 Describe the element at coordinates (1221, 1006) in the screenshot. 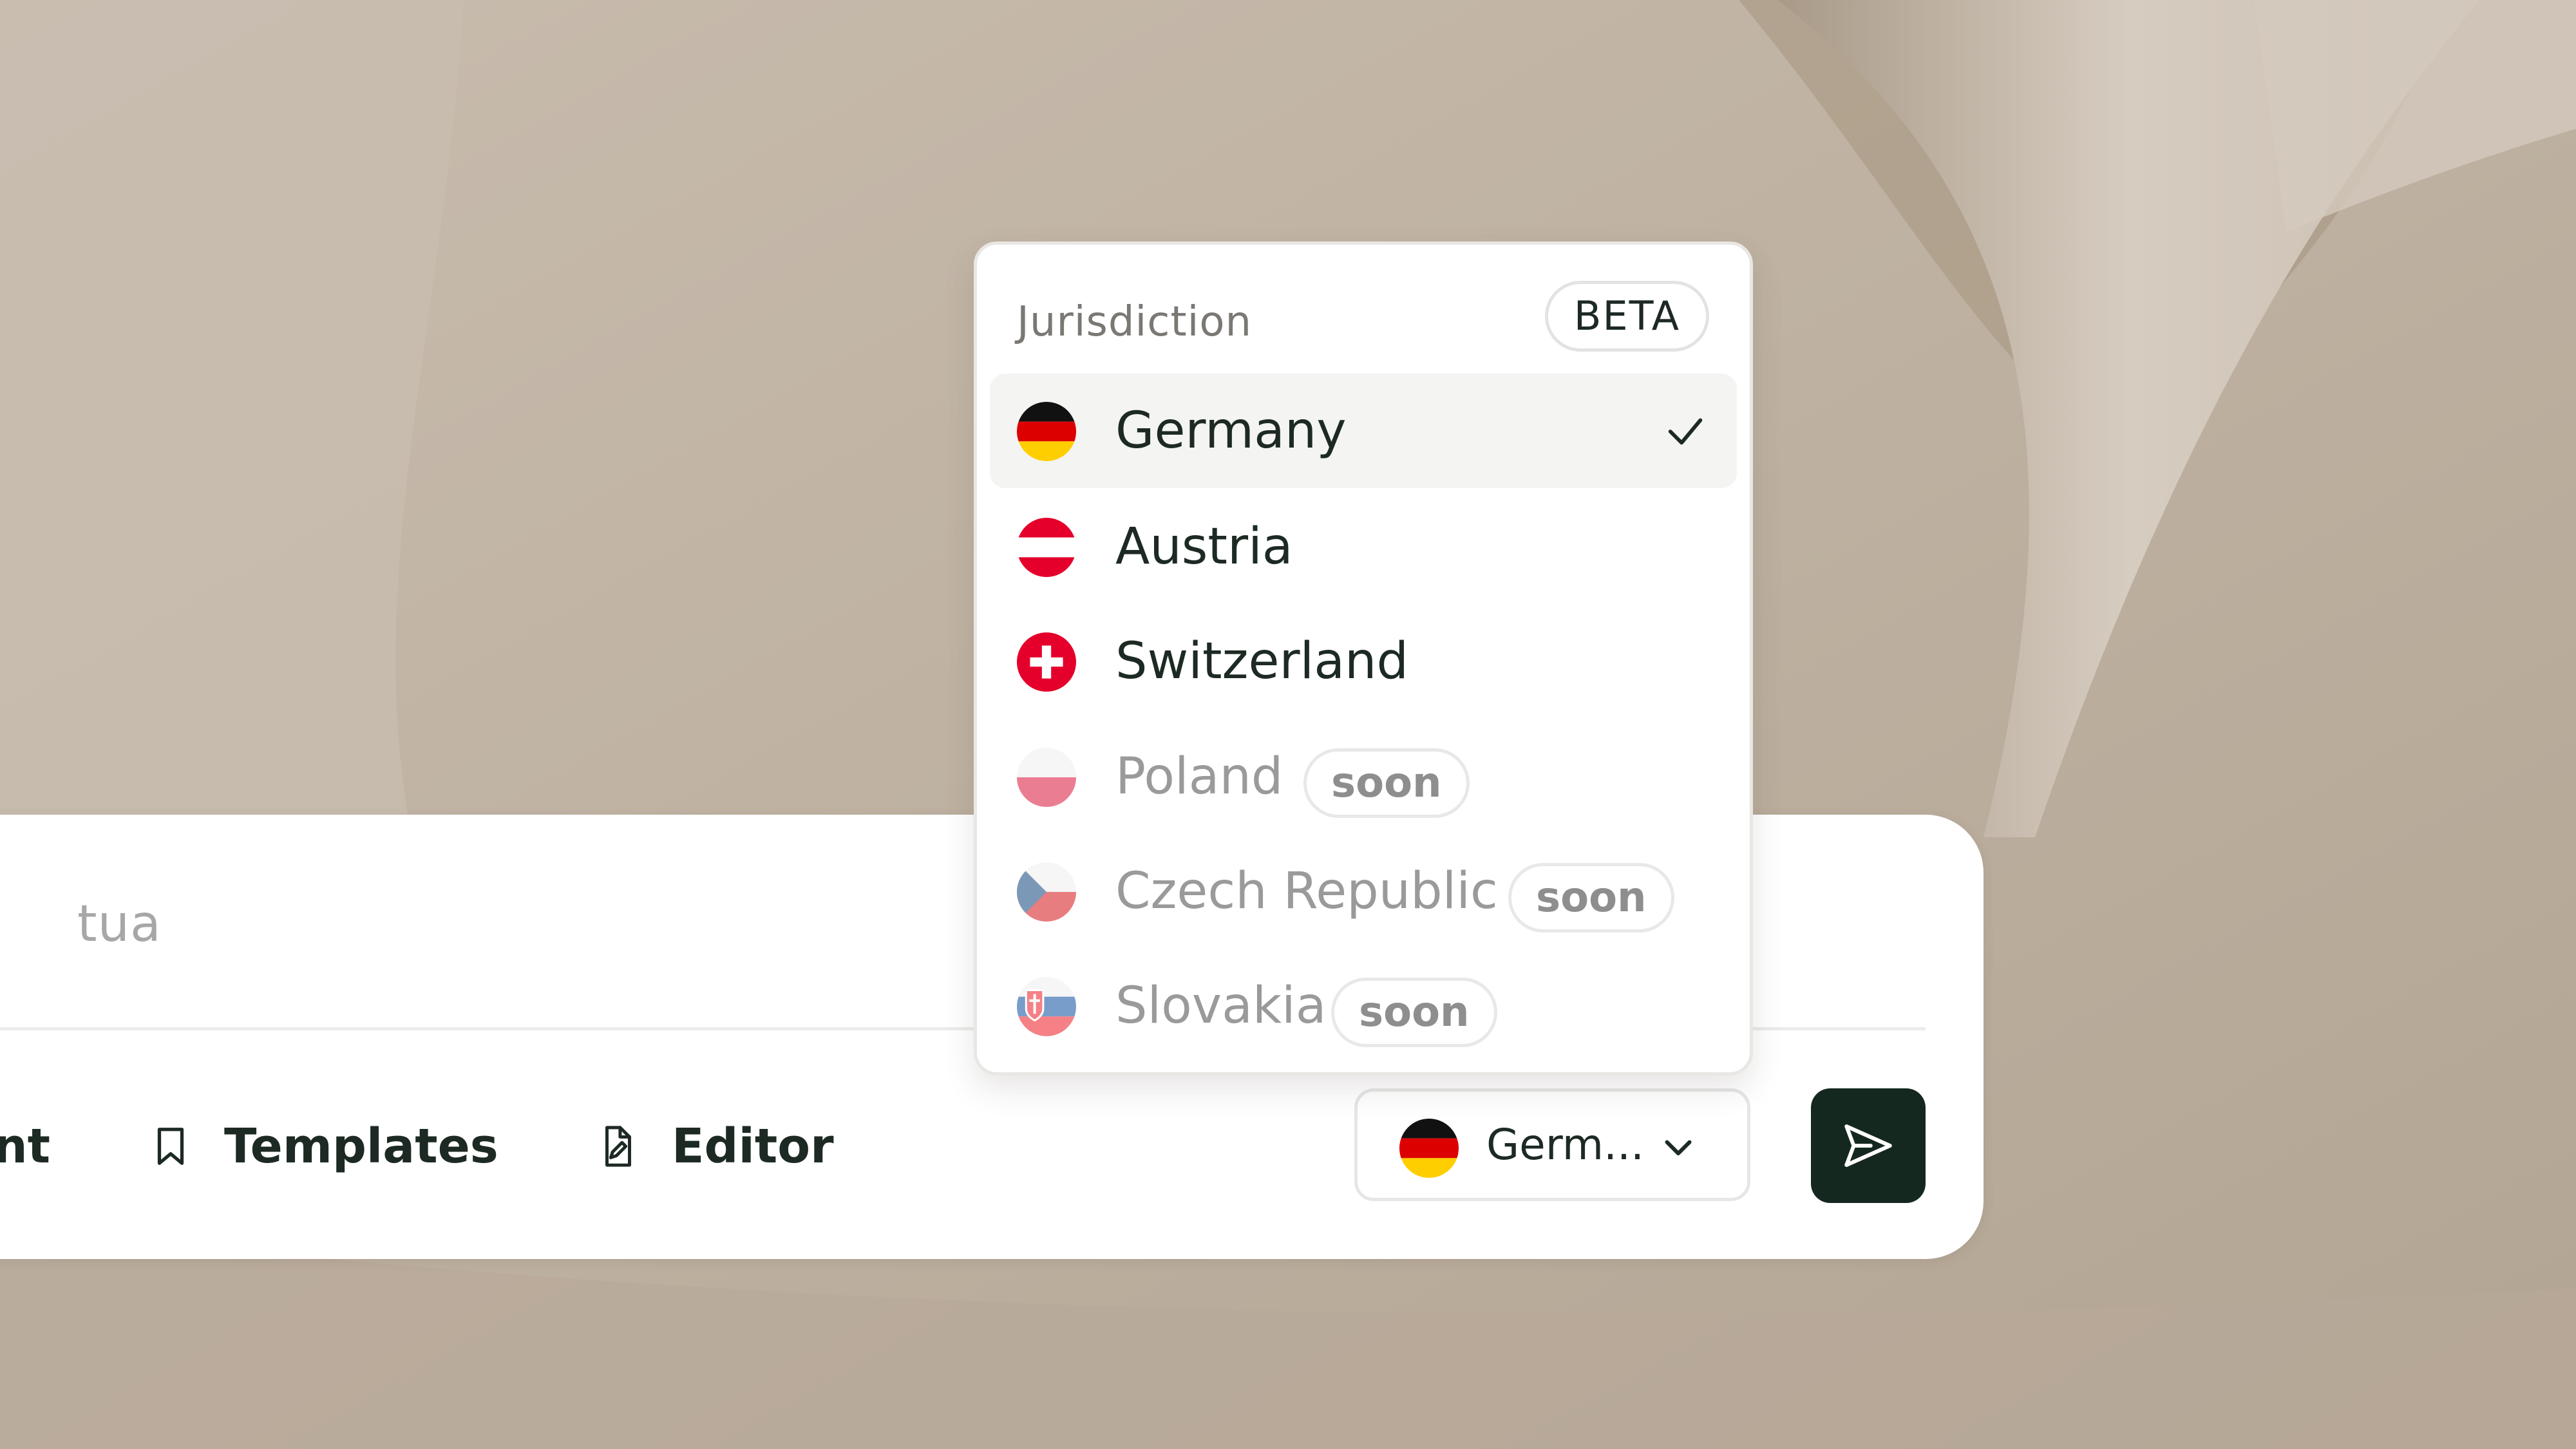

I see `option-label: Slovakia` at that location.